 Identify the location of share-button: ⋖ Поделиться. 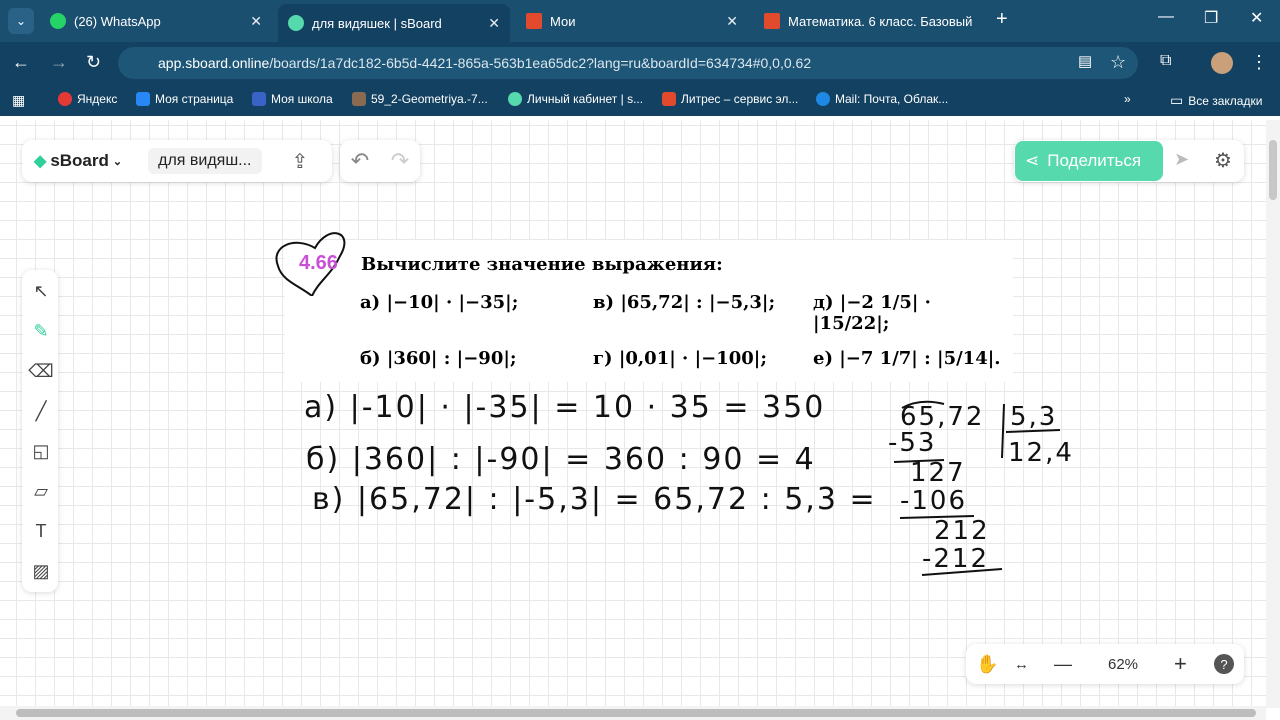
(1089, 161).